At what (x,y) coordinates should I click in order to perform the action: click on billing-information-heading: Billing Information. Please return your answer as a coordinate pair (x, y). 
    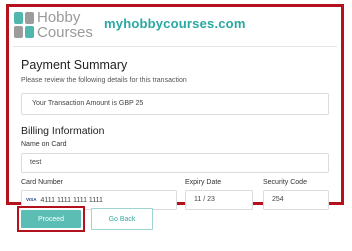
    Looking at the image, I should click on (63, 131).